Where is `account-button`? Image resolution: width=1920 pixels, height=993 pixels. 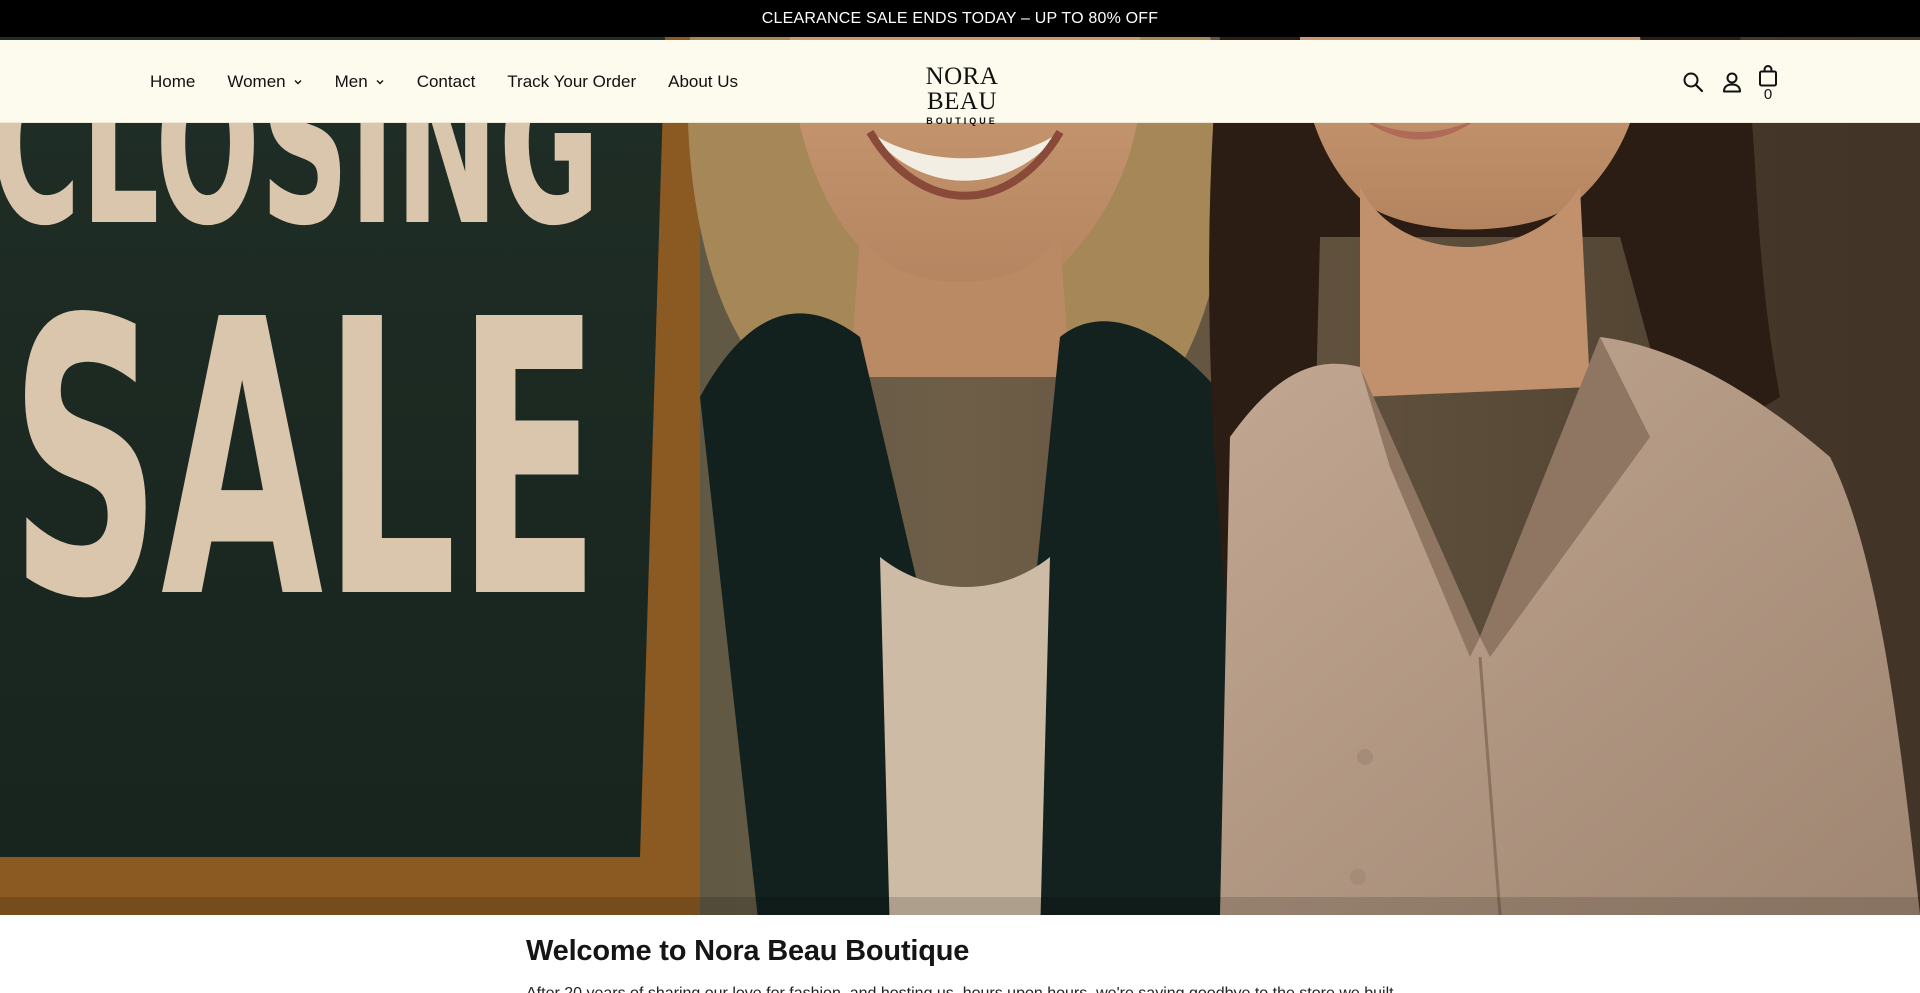
account-button is located at coordinates (1732, 82).